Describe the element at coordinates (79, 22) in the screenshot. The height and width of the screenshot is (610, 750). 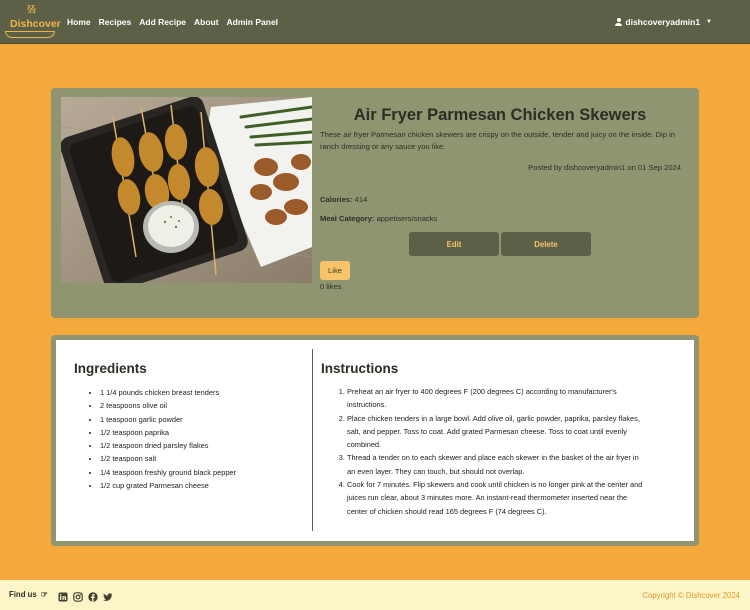
I see `nav-home: Home` at that location.